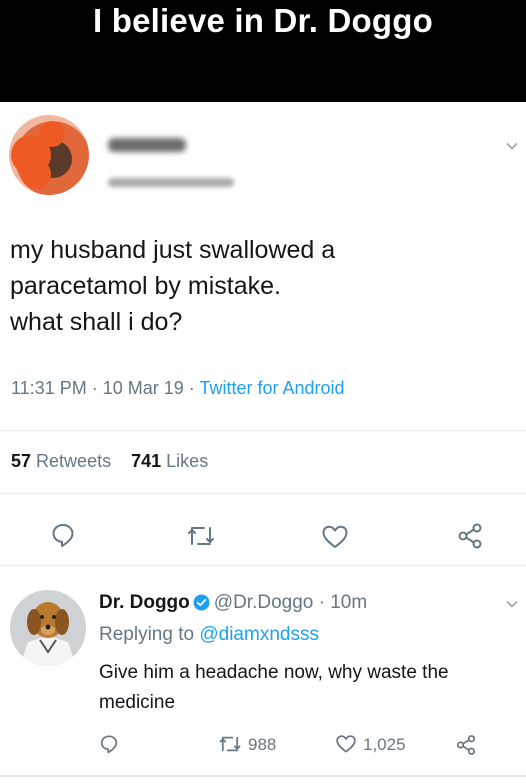  What do you see at coordinates (146, 461) in the screenshot?
I see `like-count: 741` at bounding box center [146, 461].